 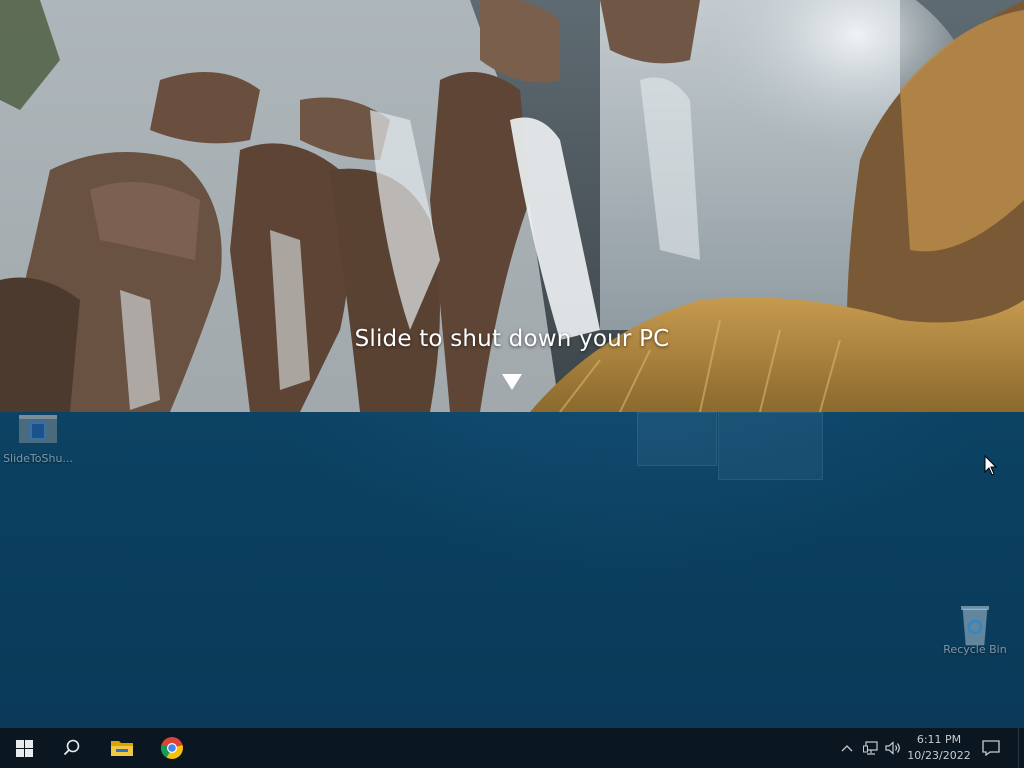 What do you see at coordinates (1021, 748) in the screenshot?
I see `show-desktop-button` at bounding box center [1021, 748].